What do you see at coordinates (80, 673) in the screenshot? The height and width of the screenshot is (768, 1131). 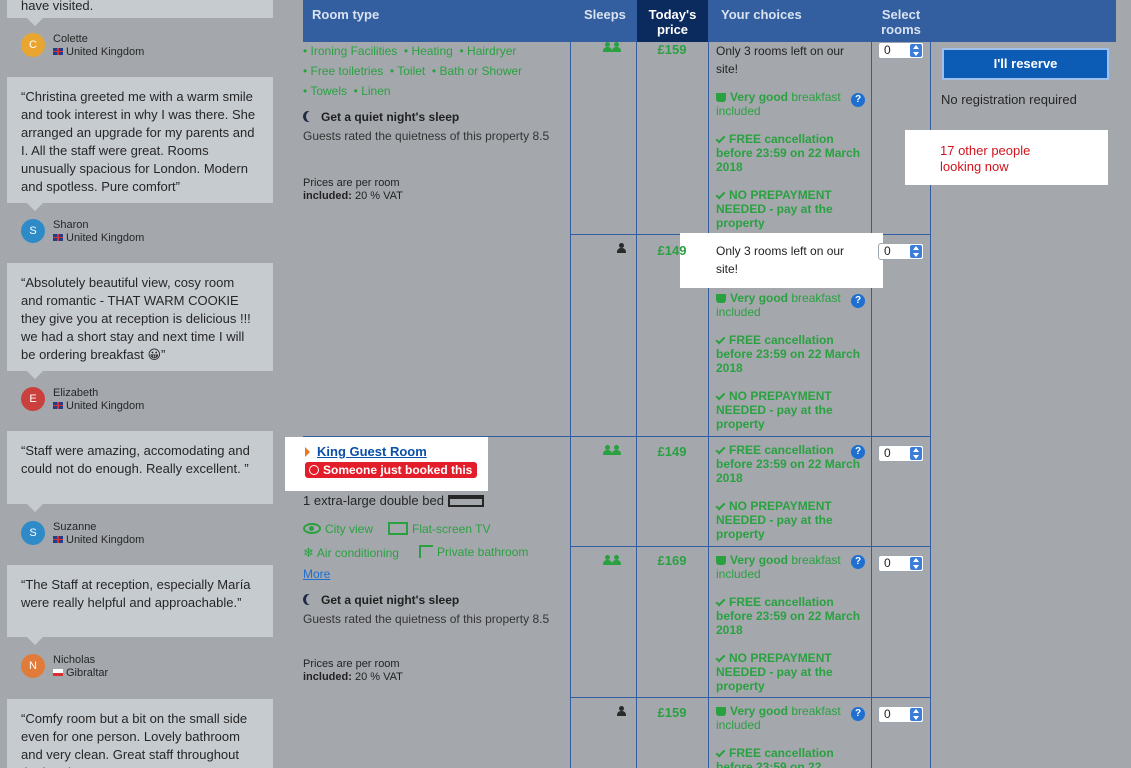 I see `reviewer-country: Gibraltar` at bounding box center [80, 673].